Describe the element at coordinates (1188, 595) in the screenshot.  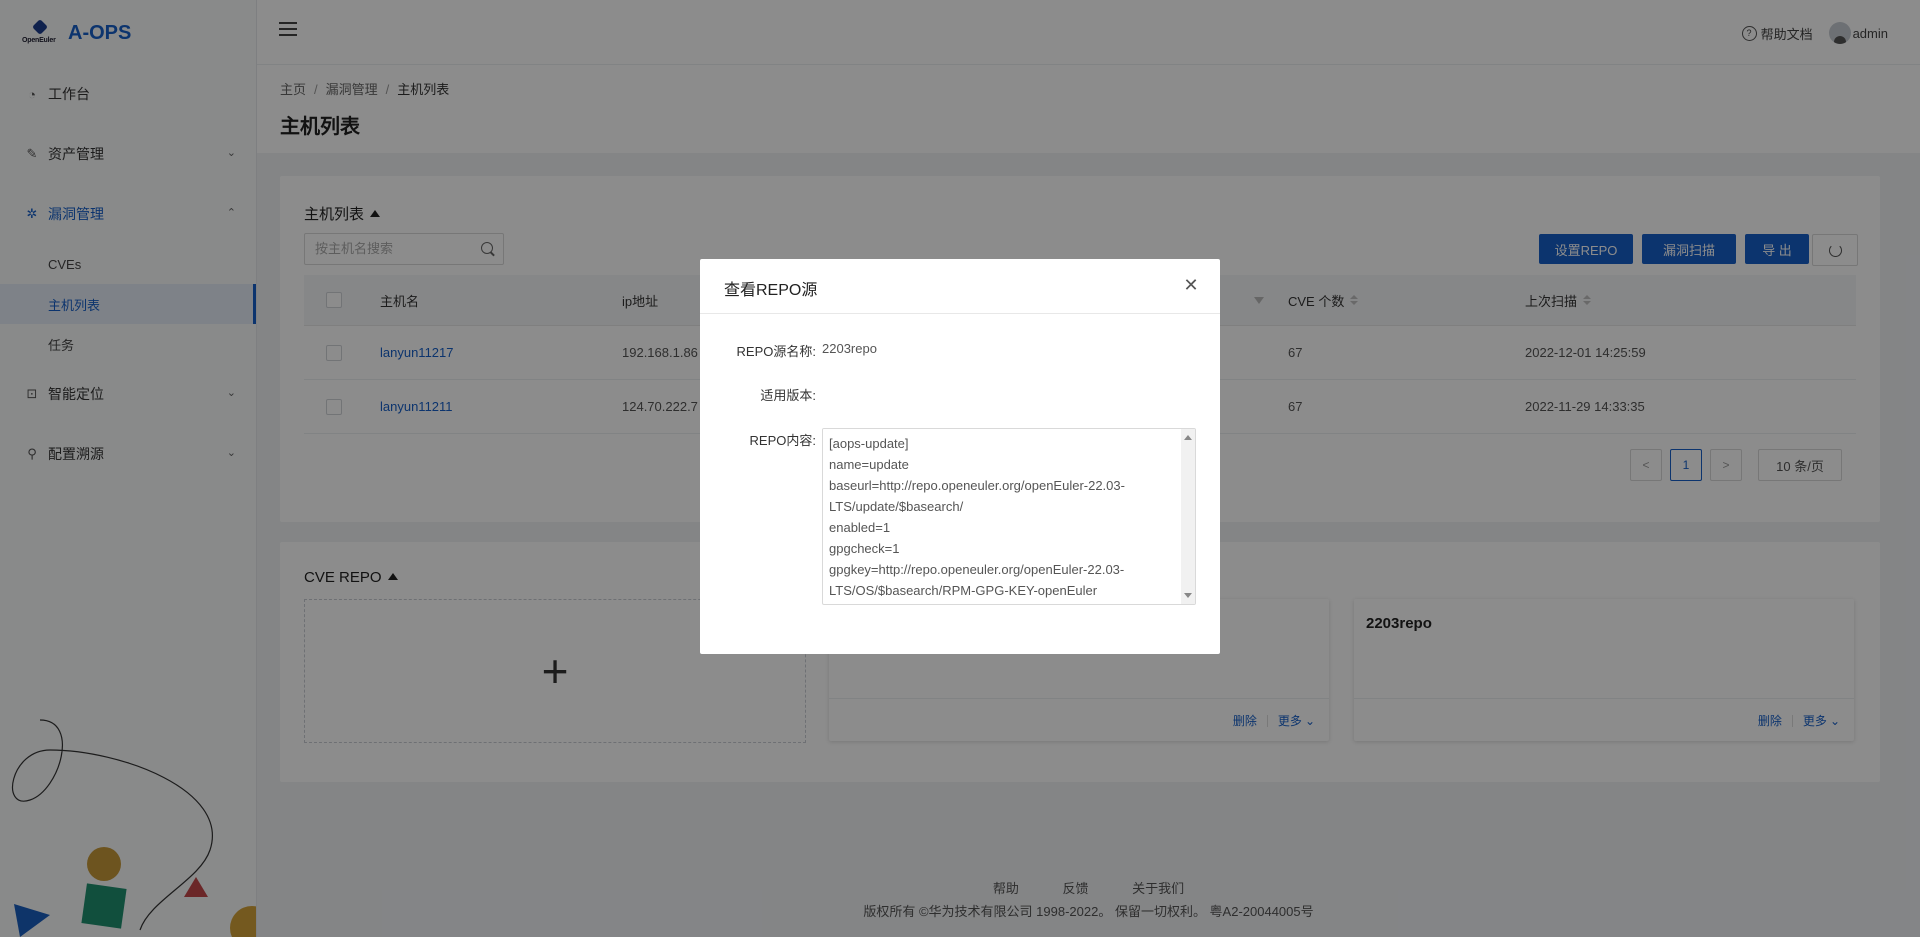
I see `scroll-down-icon` at that location.